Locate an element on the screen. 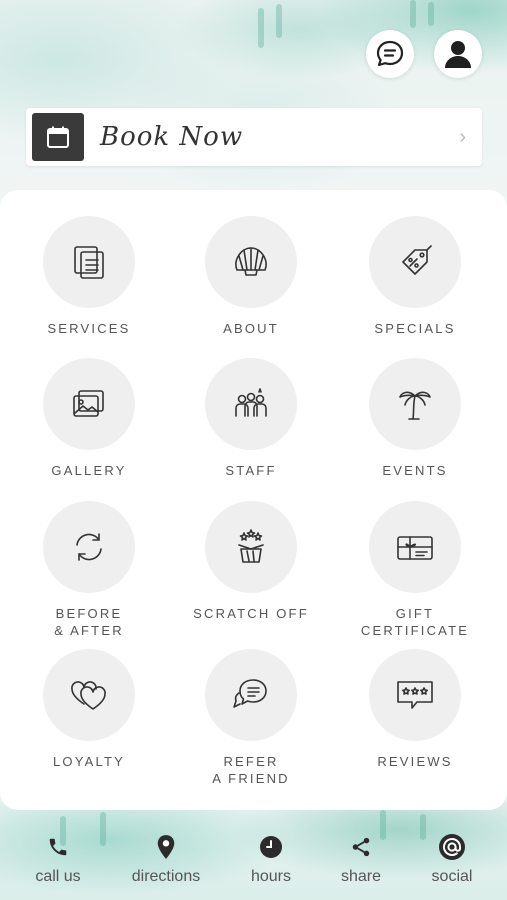  tile-label: REFER A FRIEND is located at coordinates (251, 770).